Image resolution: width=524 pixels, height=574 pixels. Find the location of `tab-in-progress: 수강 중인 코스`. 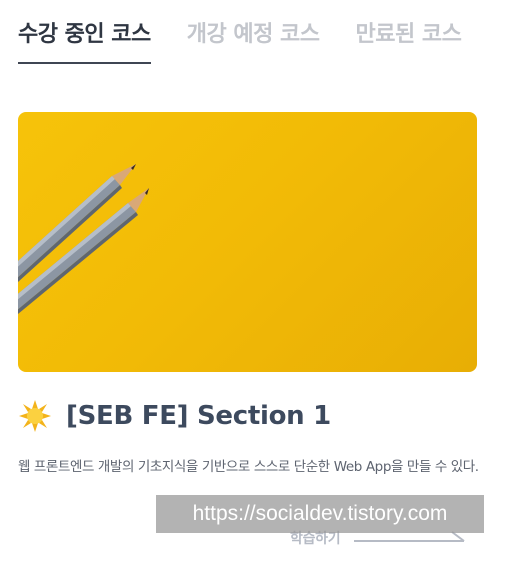

tab-in-progress: 수강 중인 코스 is located at coordinates (84, 41).